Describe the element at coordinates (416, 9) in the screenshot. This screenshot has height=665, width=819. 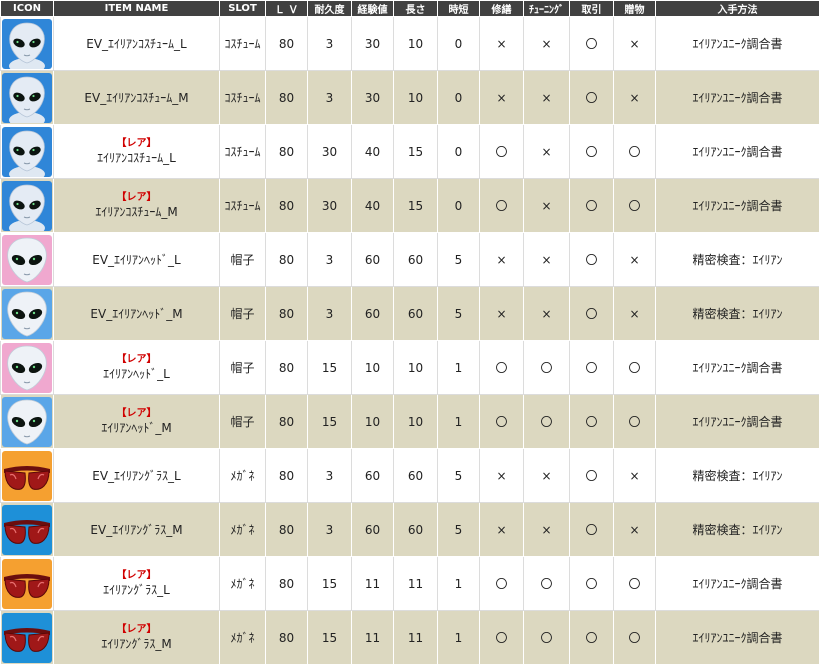
I see `col-length-header: 長さ` at that location.